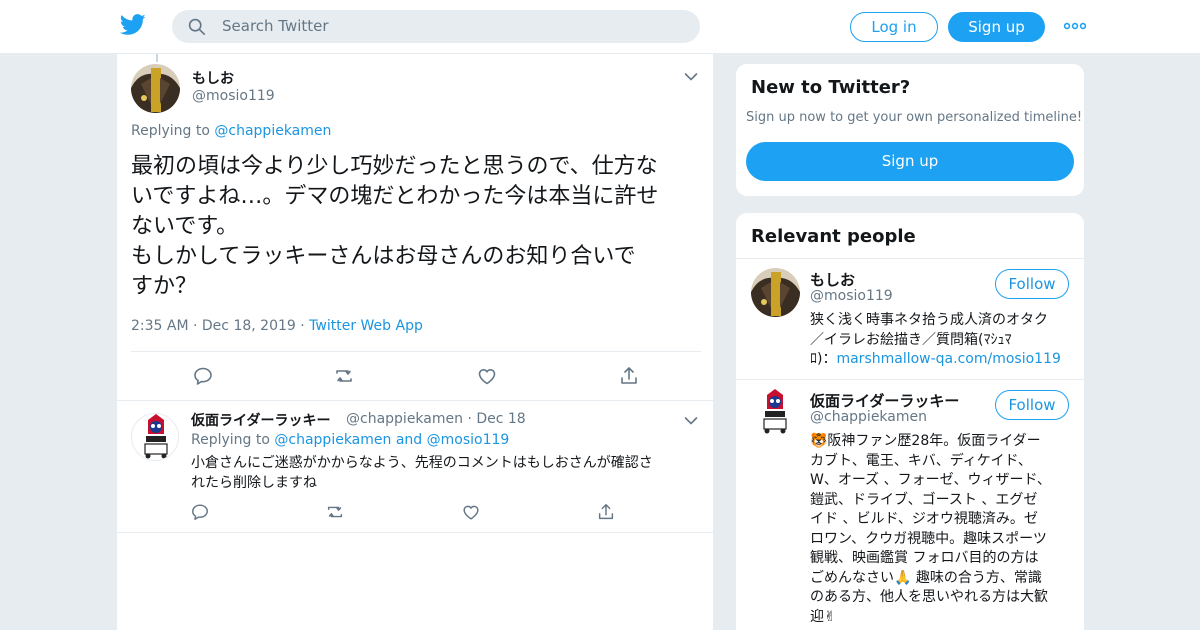 The height and width of the screenshot is (630, 1200). I want to click on person-name: 仮面ライダーラッキー, so click(884, 400).